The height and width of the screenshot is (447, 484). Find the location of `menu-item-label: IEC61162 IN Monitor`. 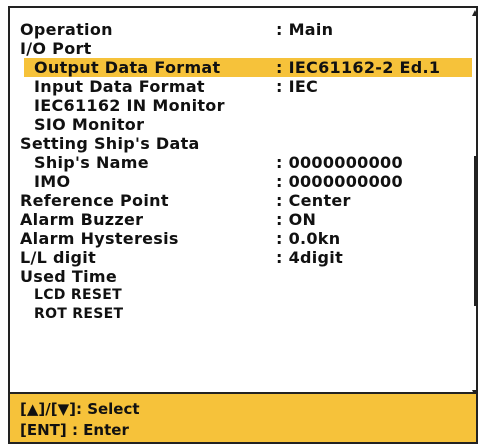

menu-item-label: IEC61162 IN Monitor is located at coordinates (129, 105).